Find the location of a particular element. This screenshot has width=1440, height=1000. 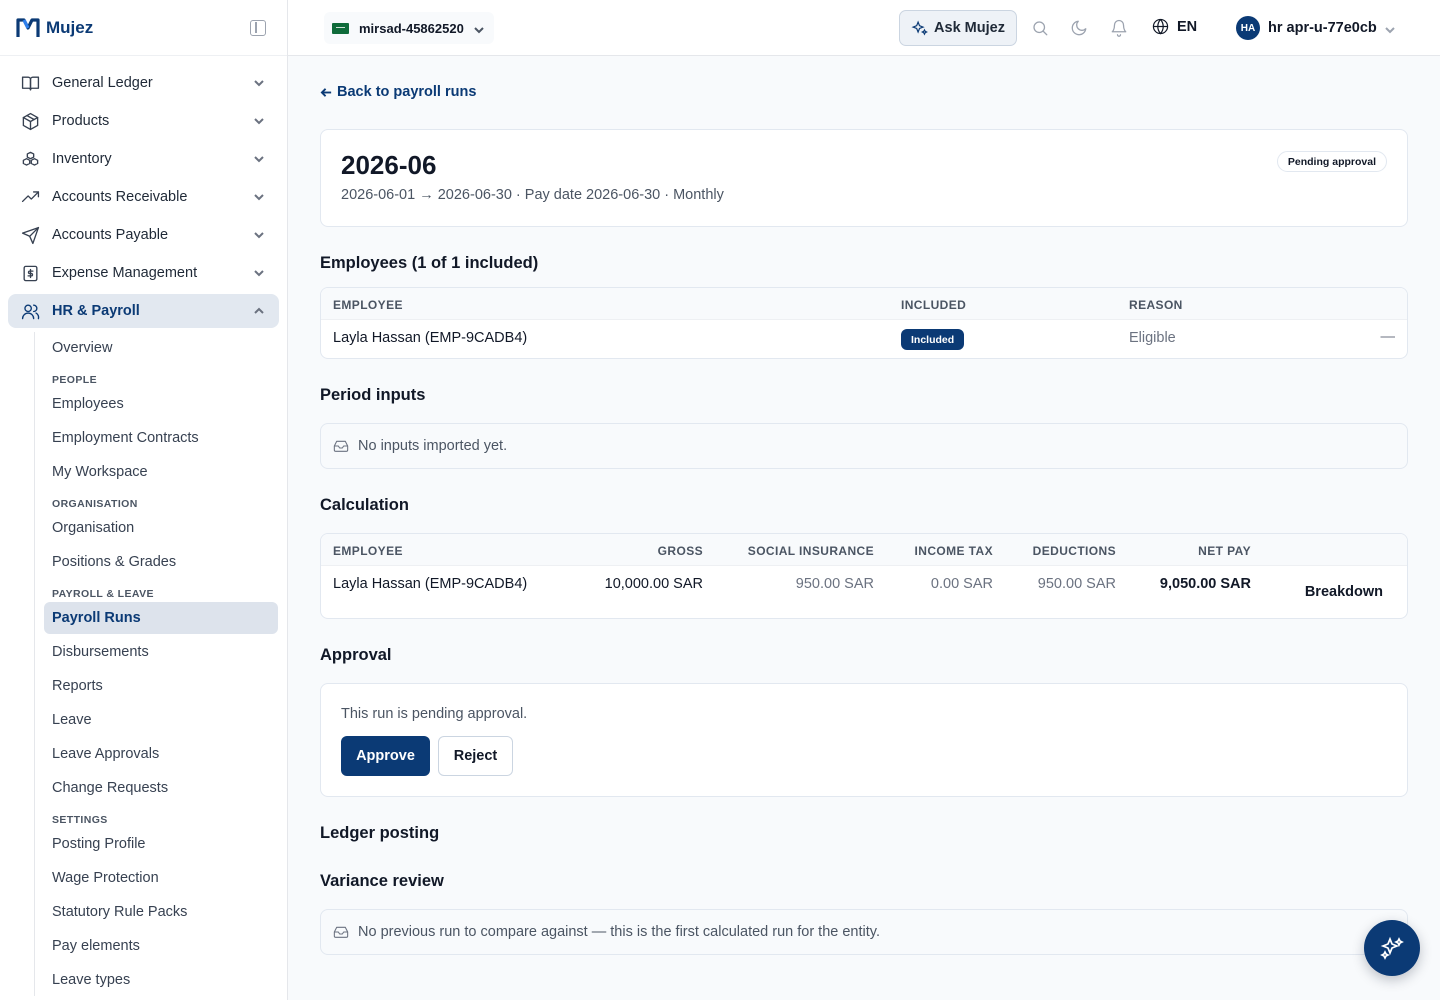

approve-button: Approve is located at coordinates (385, 756).